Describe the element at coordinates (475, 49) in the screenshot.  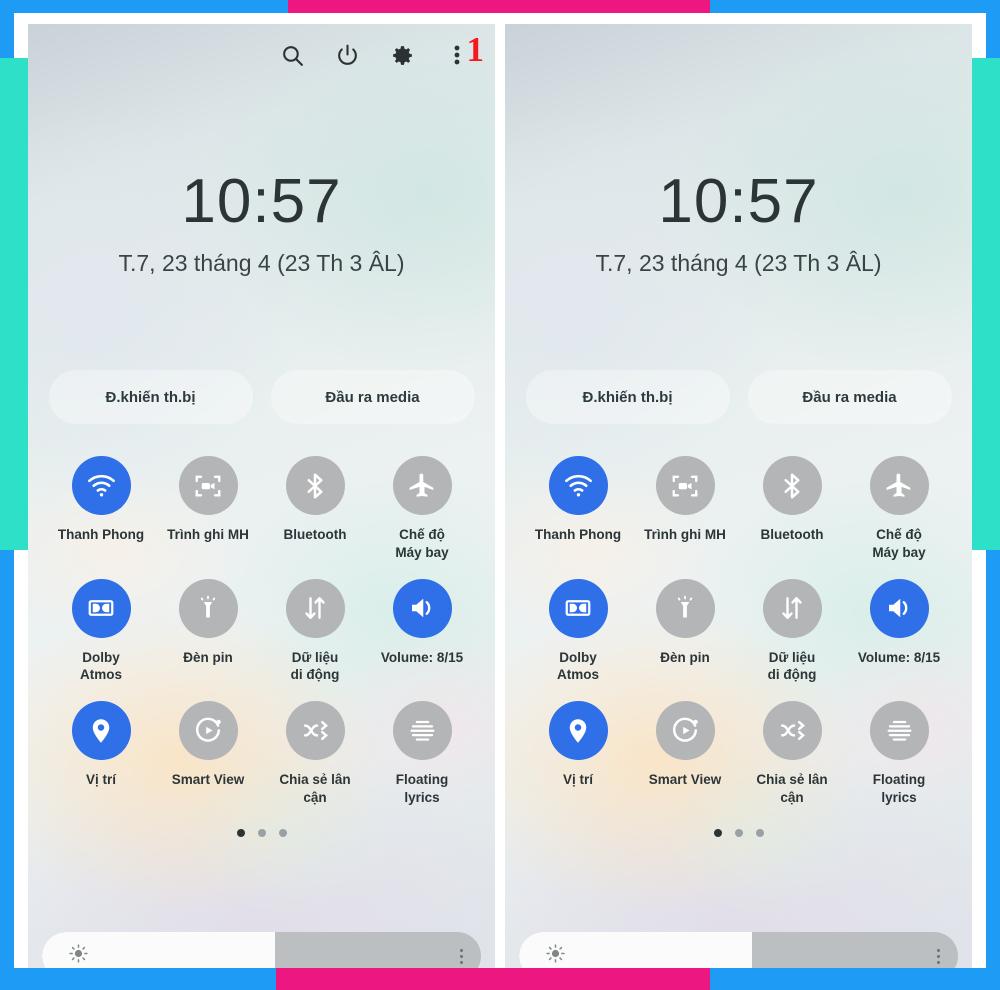
I see `annotation-badge-1: 1` at that location.